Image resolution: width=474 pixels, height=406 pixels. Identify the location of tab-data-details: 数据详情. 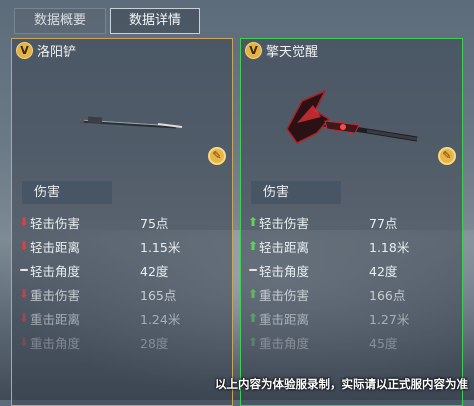
(155, 21).